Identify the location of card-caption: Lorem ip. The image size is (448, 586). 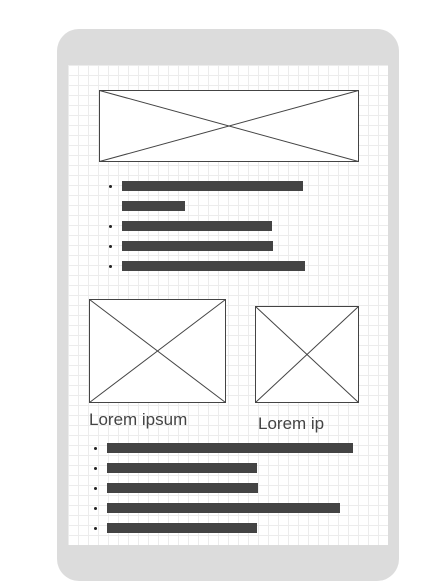
(291, 423).